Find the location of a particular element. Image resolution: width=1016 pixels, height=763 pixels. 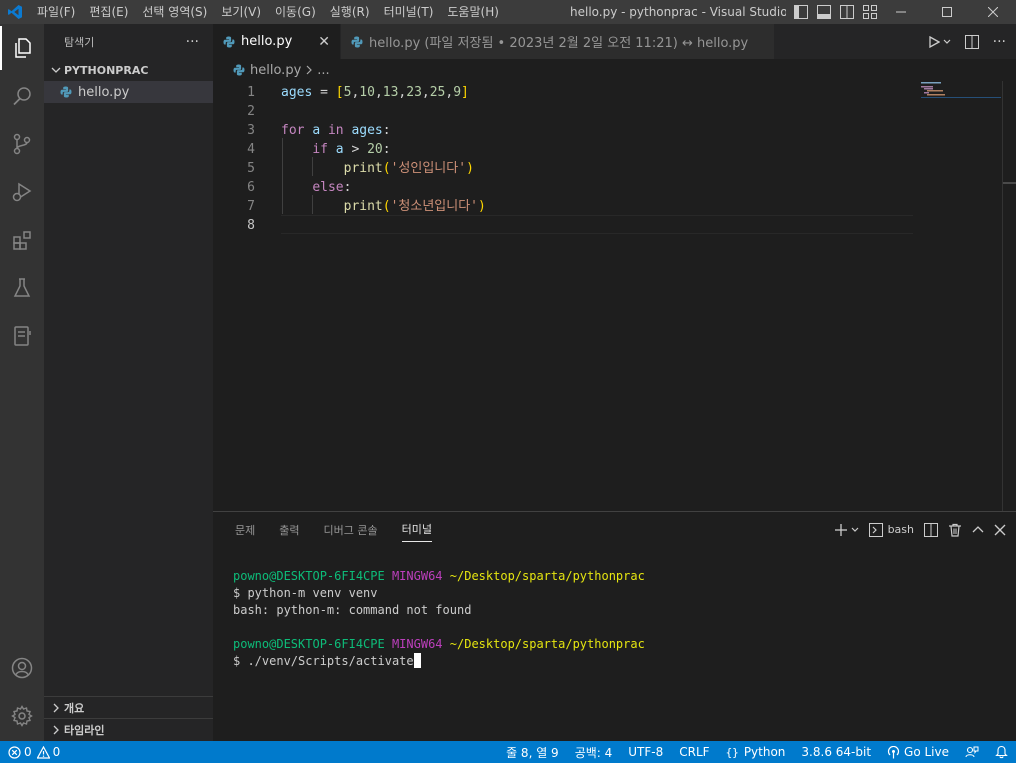

menu-help: 도움말(H) is located at coordinates (473, 12).